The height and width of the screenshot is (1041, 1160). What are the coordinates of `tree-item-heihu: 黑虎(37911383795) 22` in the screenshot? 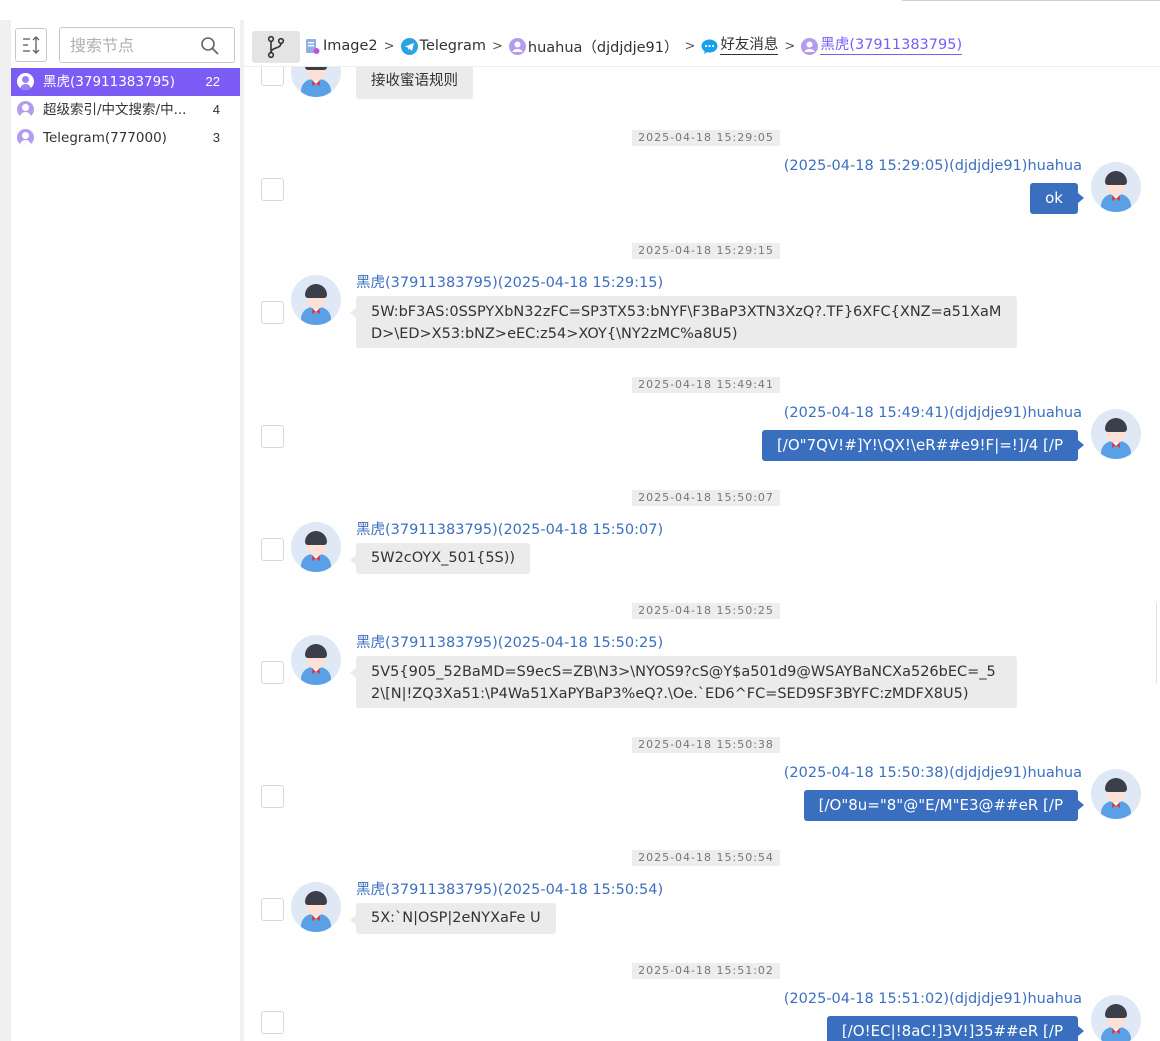 It's located at (125, 82).